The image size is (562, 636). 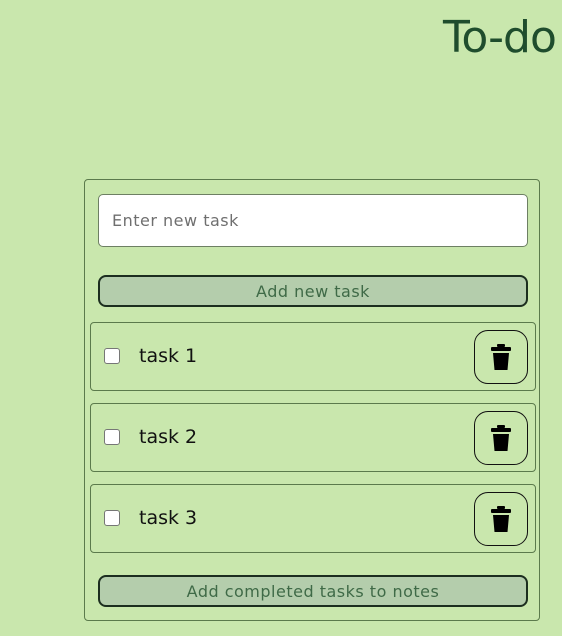 I want to click on add-task-button: Add new task, so click(x=313, y=291).